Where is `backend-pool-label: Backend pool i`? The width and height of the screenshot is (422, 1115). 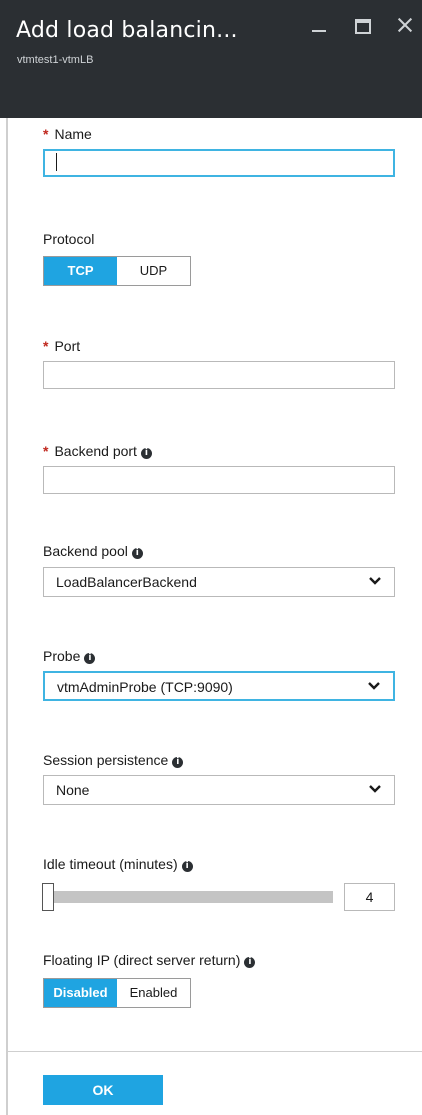 backend-pool-label: Backend pool i is located at coordinates (93, 551).